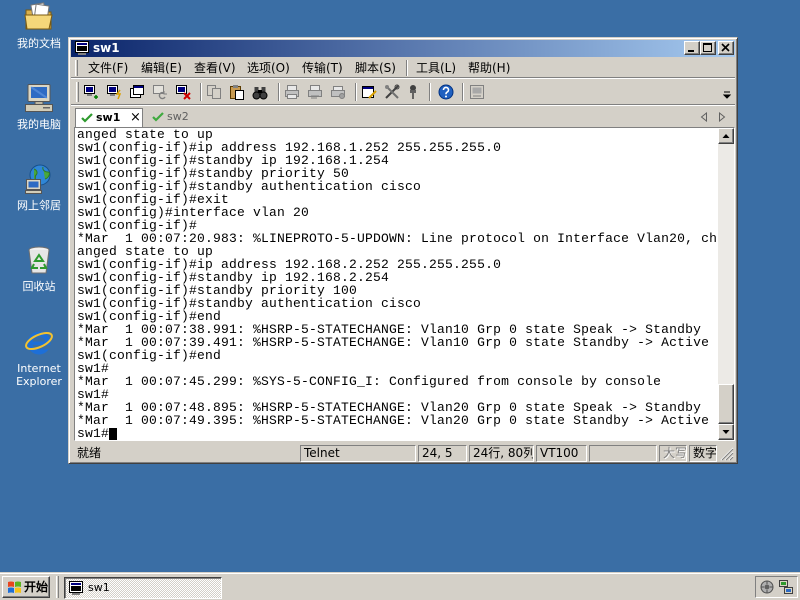  I want to click on menu-help: 帮助(H), so click(489, 68).